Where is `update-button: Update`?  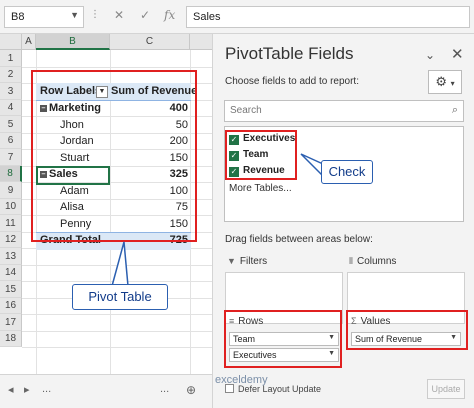 update-button: Update is located at coordinates (446, 389).